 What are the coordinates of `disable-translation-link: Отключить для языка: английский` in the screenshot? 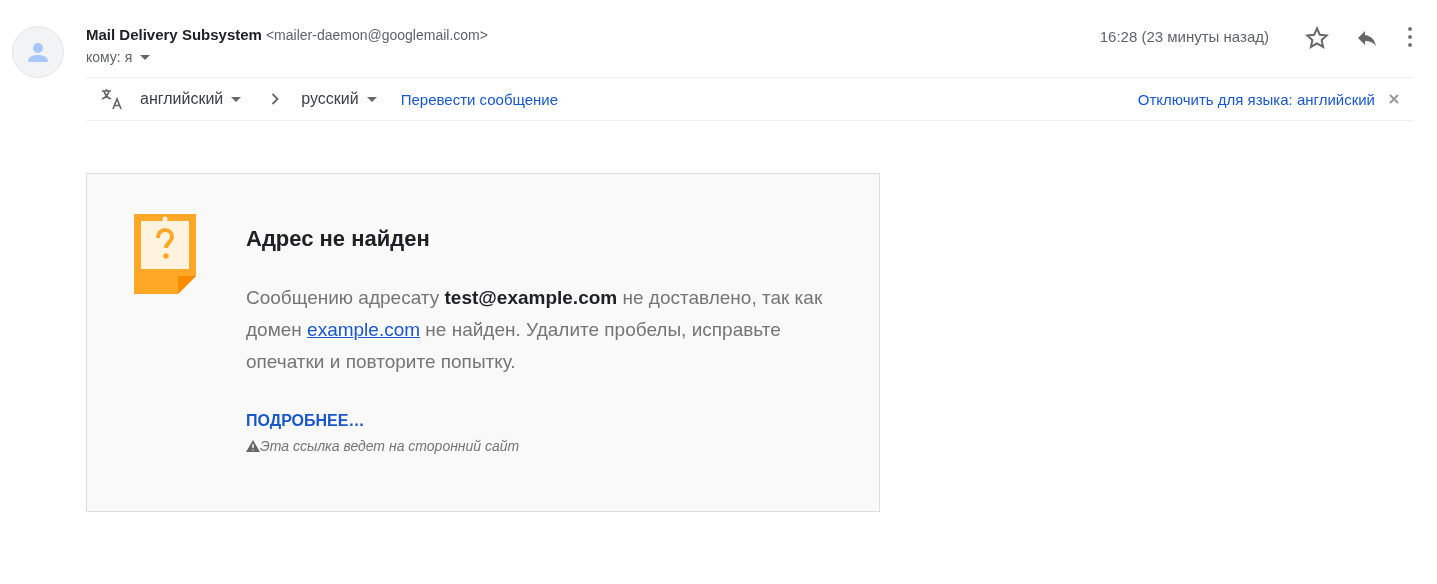 It's located at (1256, 99).